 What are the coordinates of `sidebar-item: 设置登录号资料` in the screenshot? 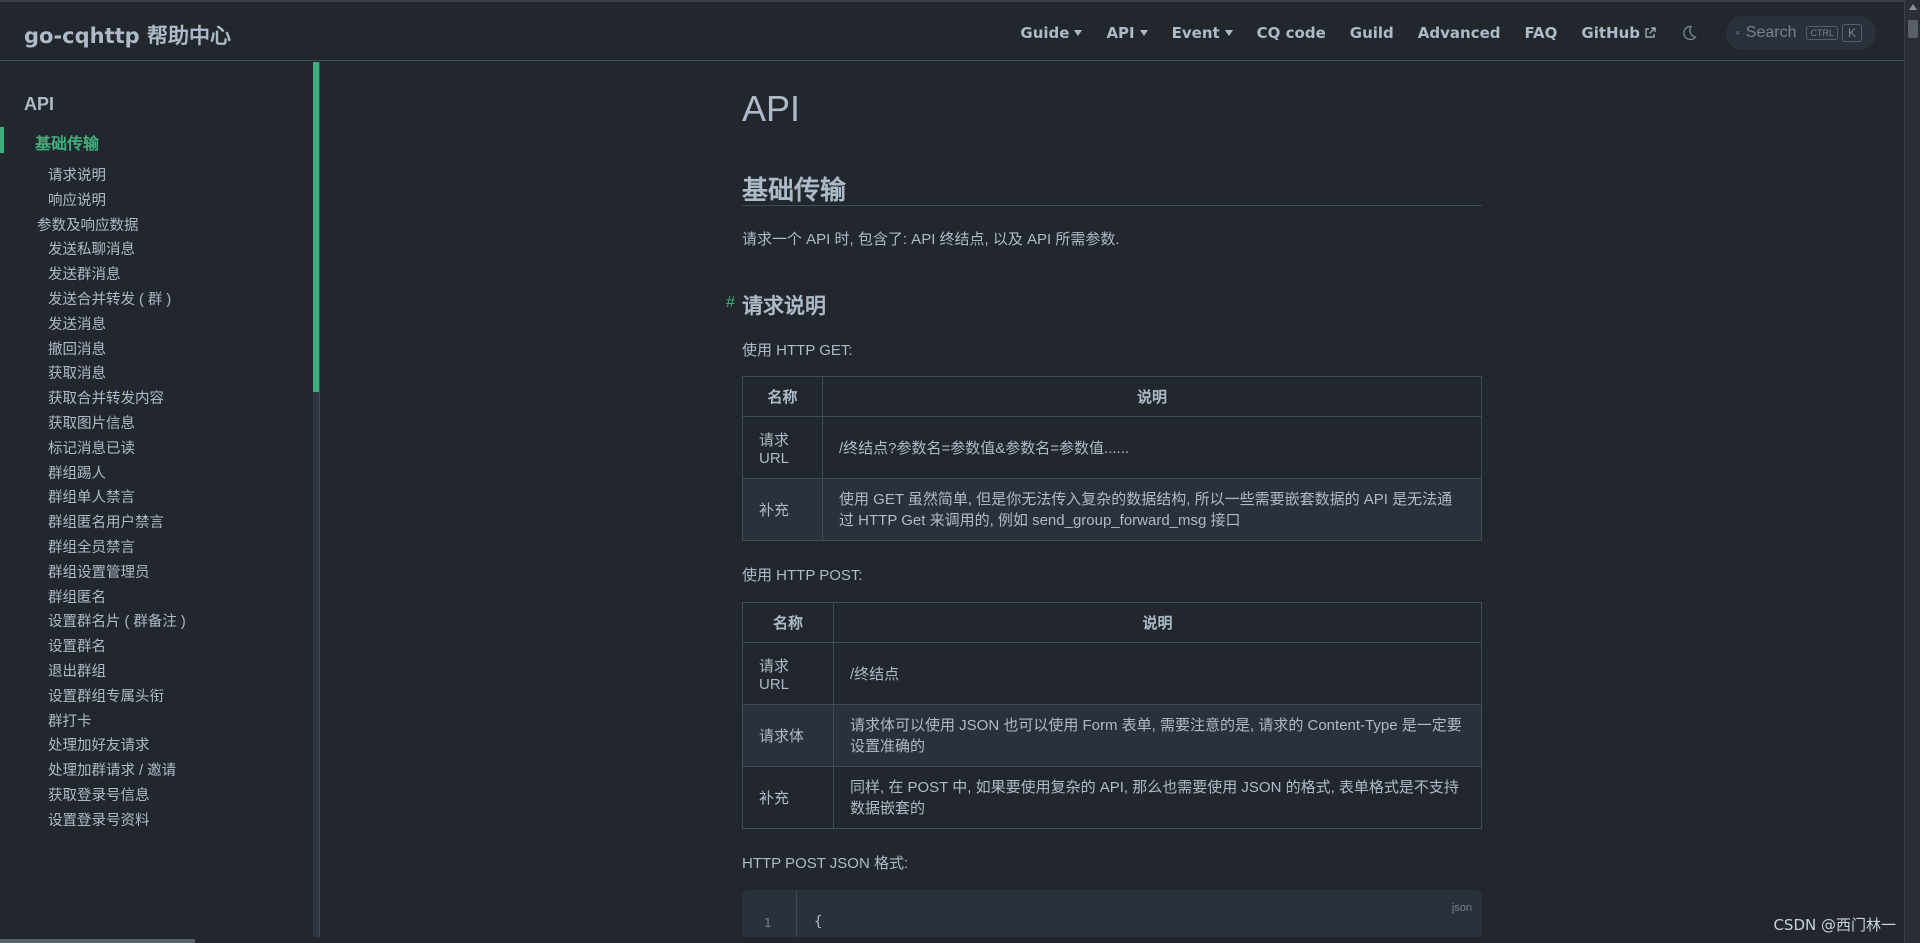 It's located at (99, 819).